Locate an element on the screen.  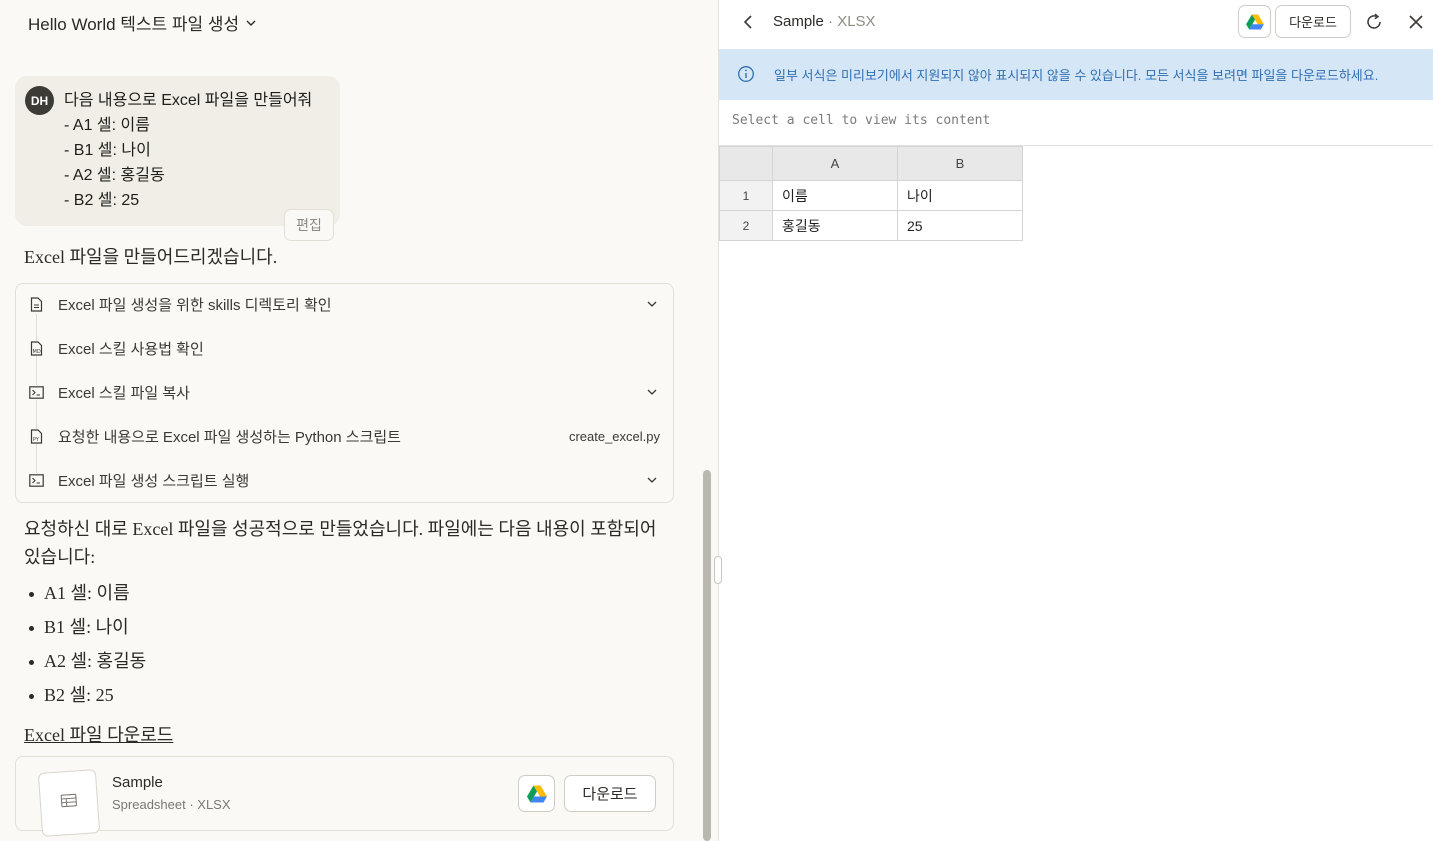
preview-title: Sample · XLSX is located at coordinates (824, 21).